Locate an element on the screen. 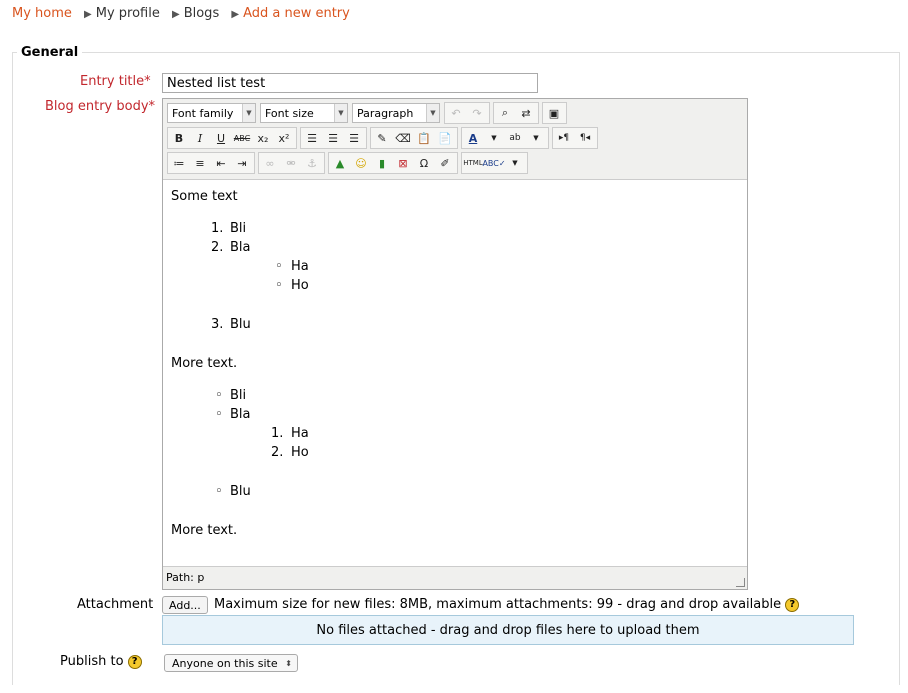 Image resolution: width=908 pixels, height=693 pixels. undo-icon: ↶ is located at coordinates (456, 113).